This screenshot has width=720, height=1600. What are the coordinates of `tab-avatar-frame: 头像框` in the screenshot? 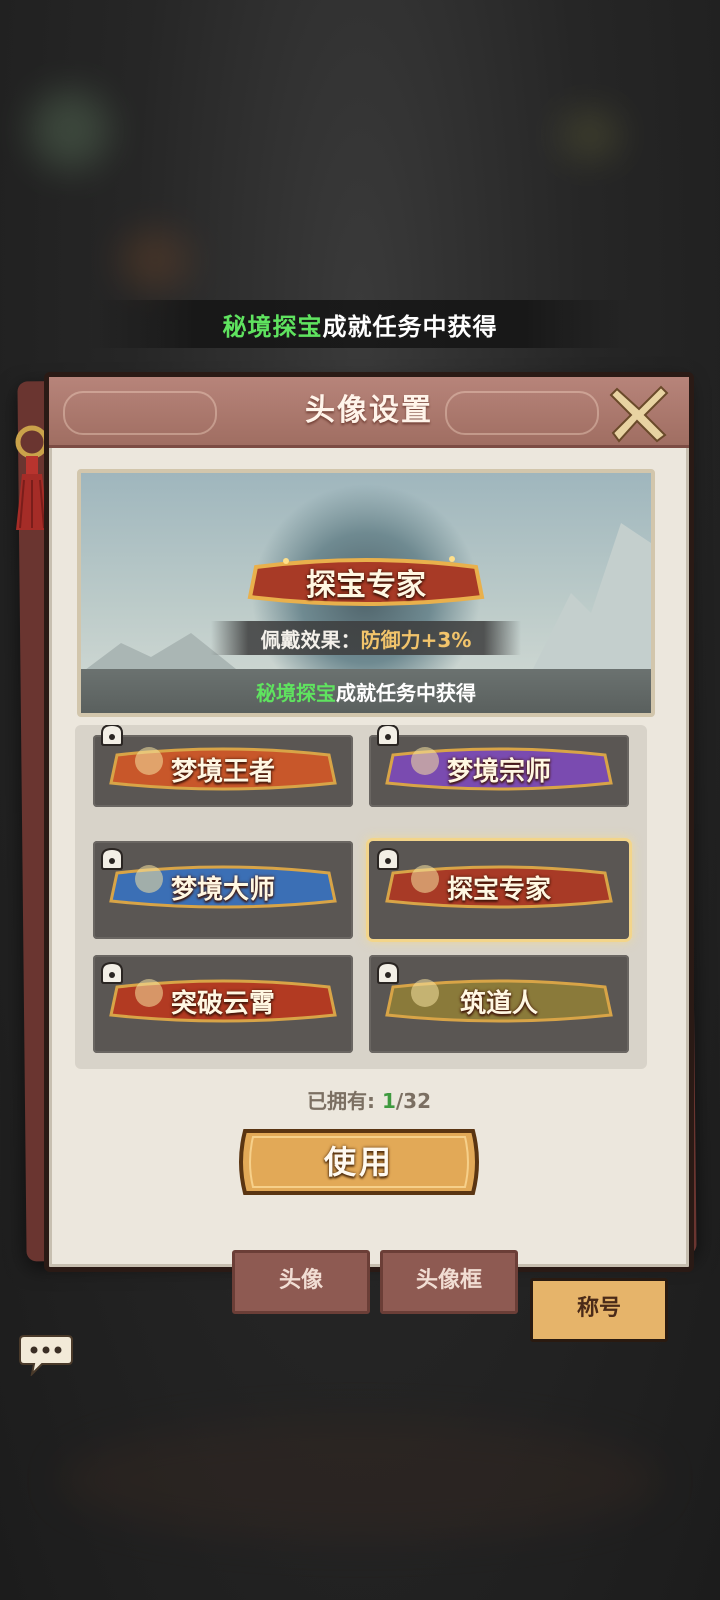 It's located at (449, 1282).